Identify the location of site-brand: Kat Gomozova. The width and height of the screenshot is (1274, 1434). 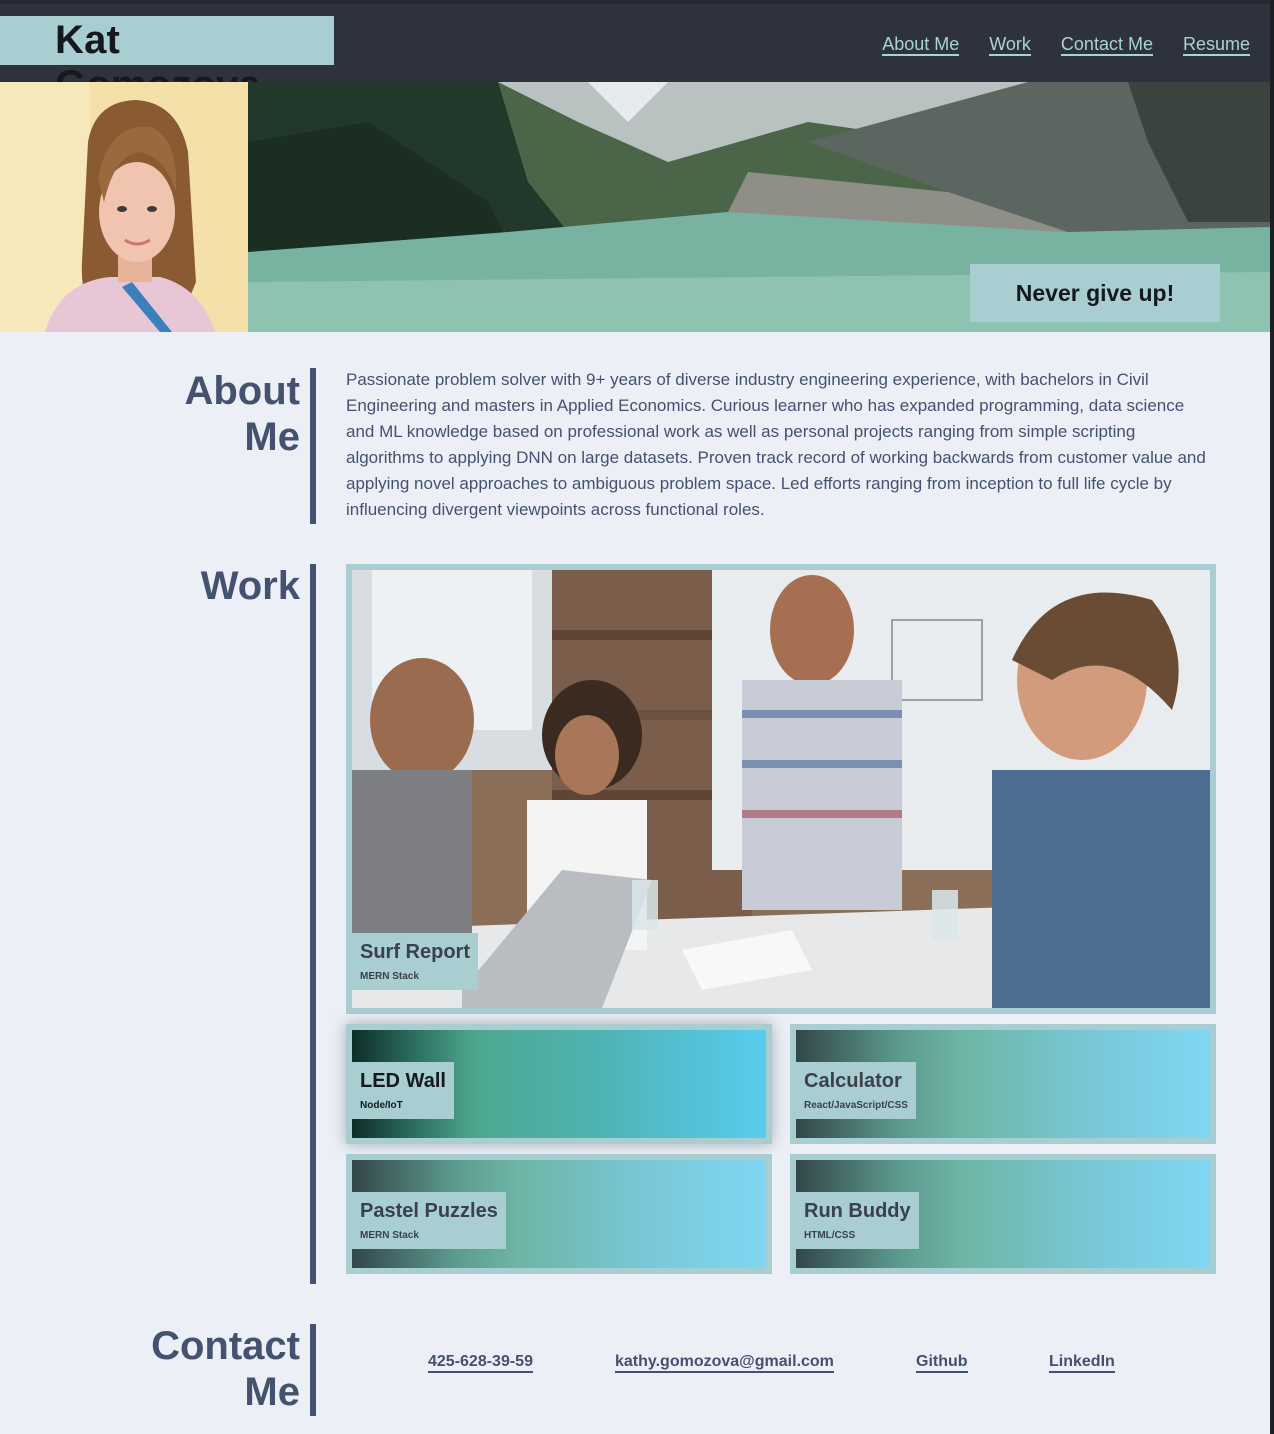
(167, 61).